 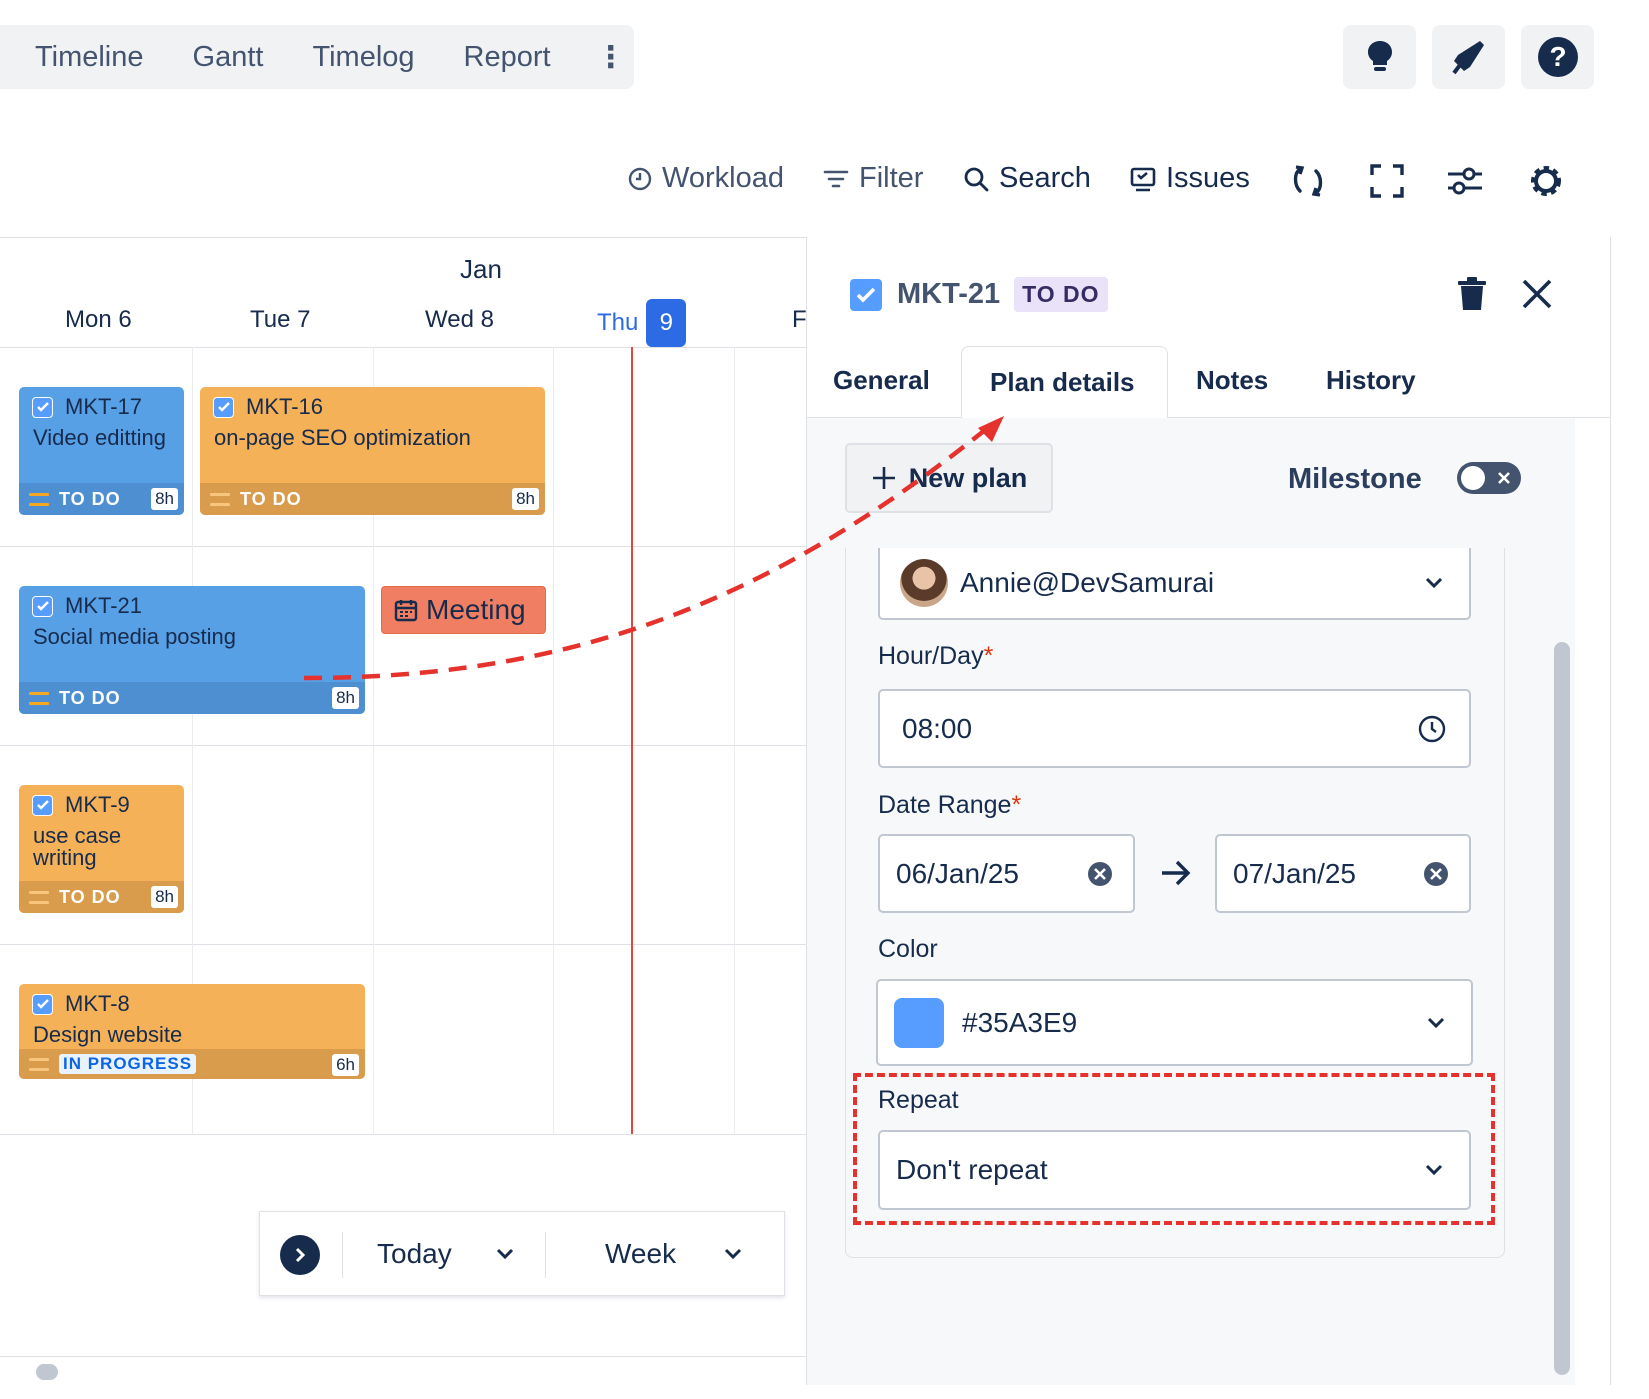 I want to click on search-button: Search, so click(x=1027, y=178).